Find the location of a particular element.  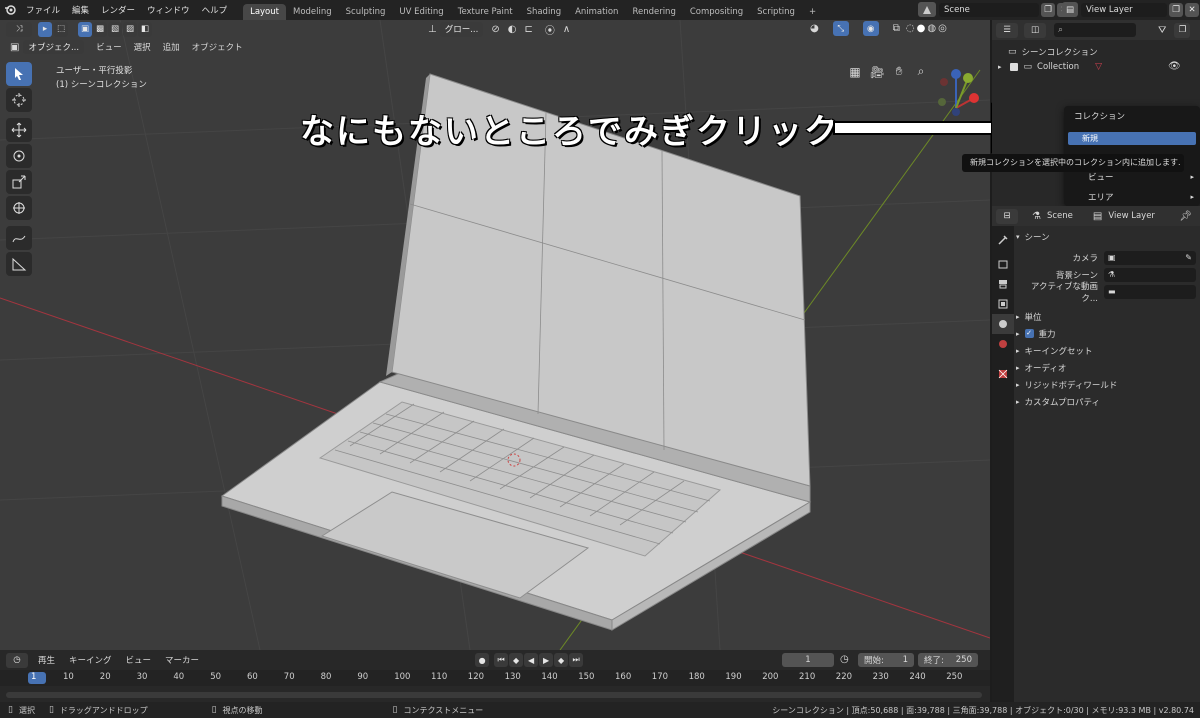

timeline-menu-keying: キーイング is located at coordinates (90, 660).